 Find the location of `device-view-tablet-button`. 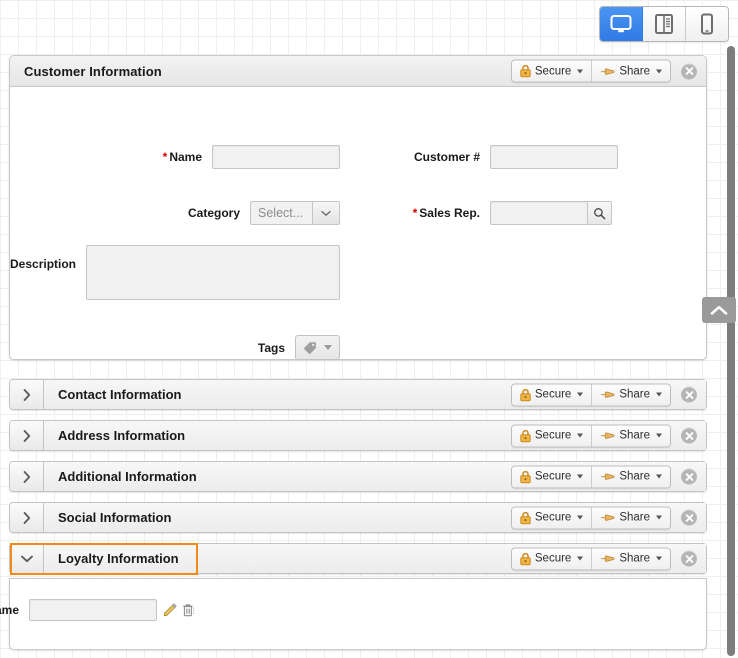

device-view-tablet-button is located at coordinates (664, 24).